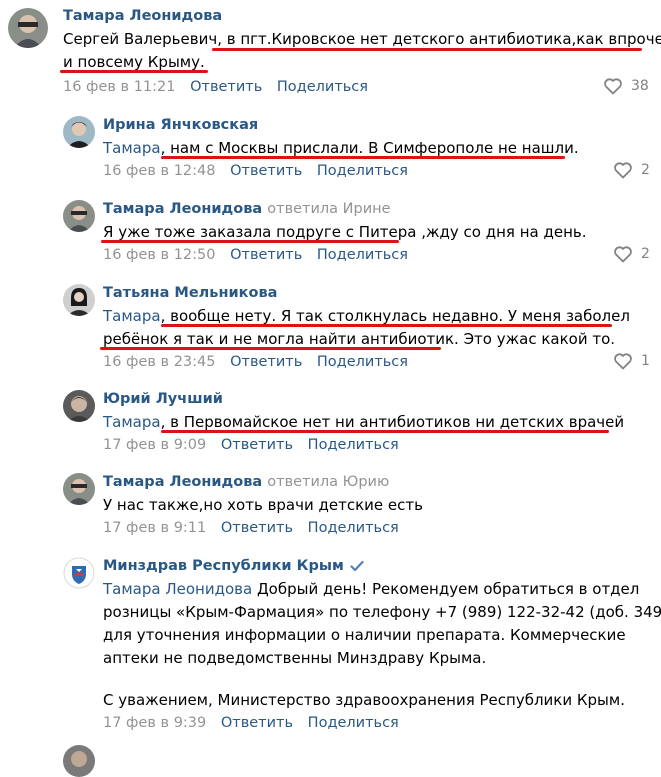 The height and width of the screenshot is (777, 661). I want to click on comment-author: Юрий Лучший, so click(163, 399).